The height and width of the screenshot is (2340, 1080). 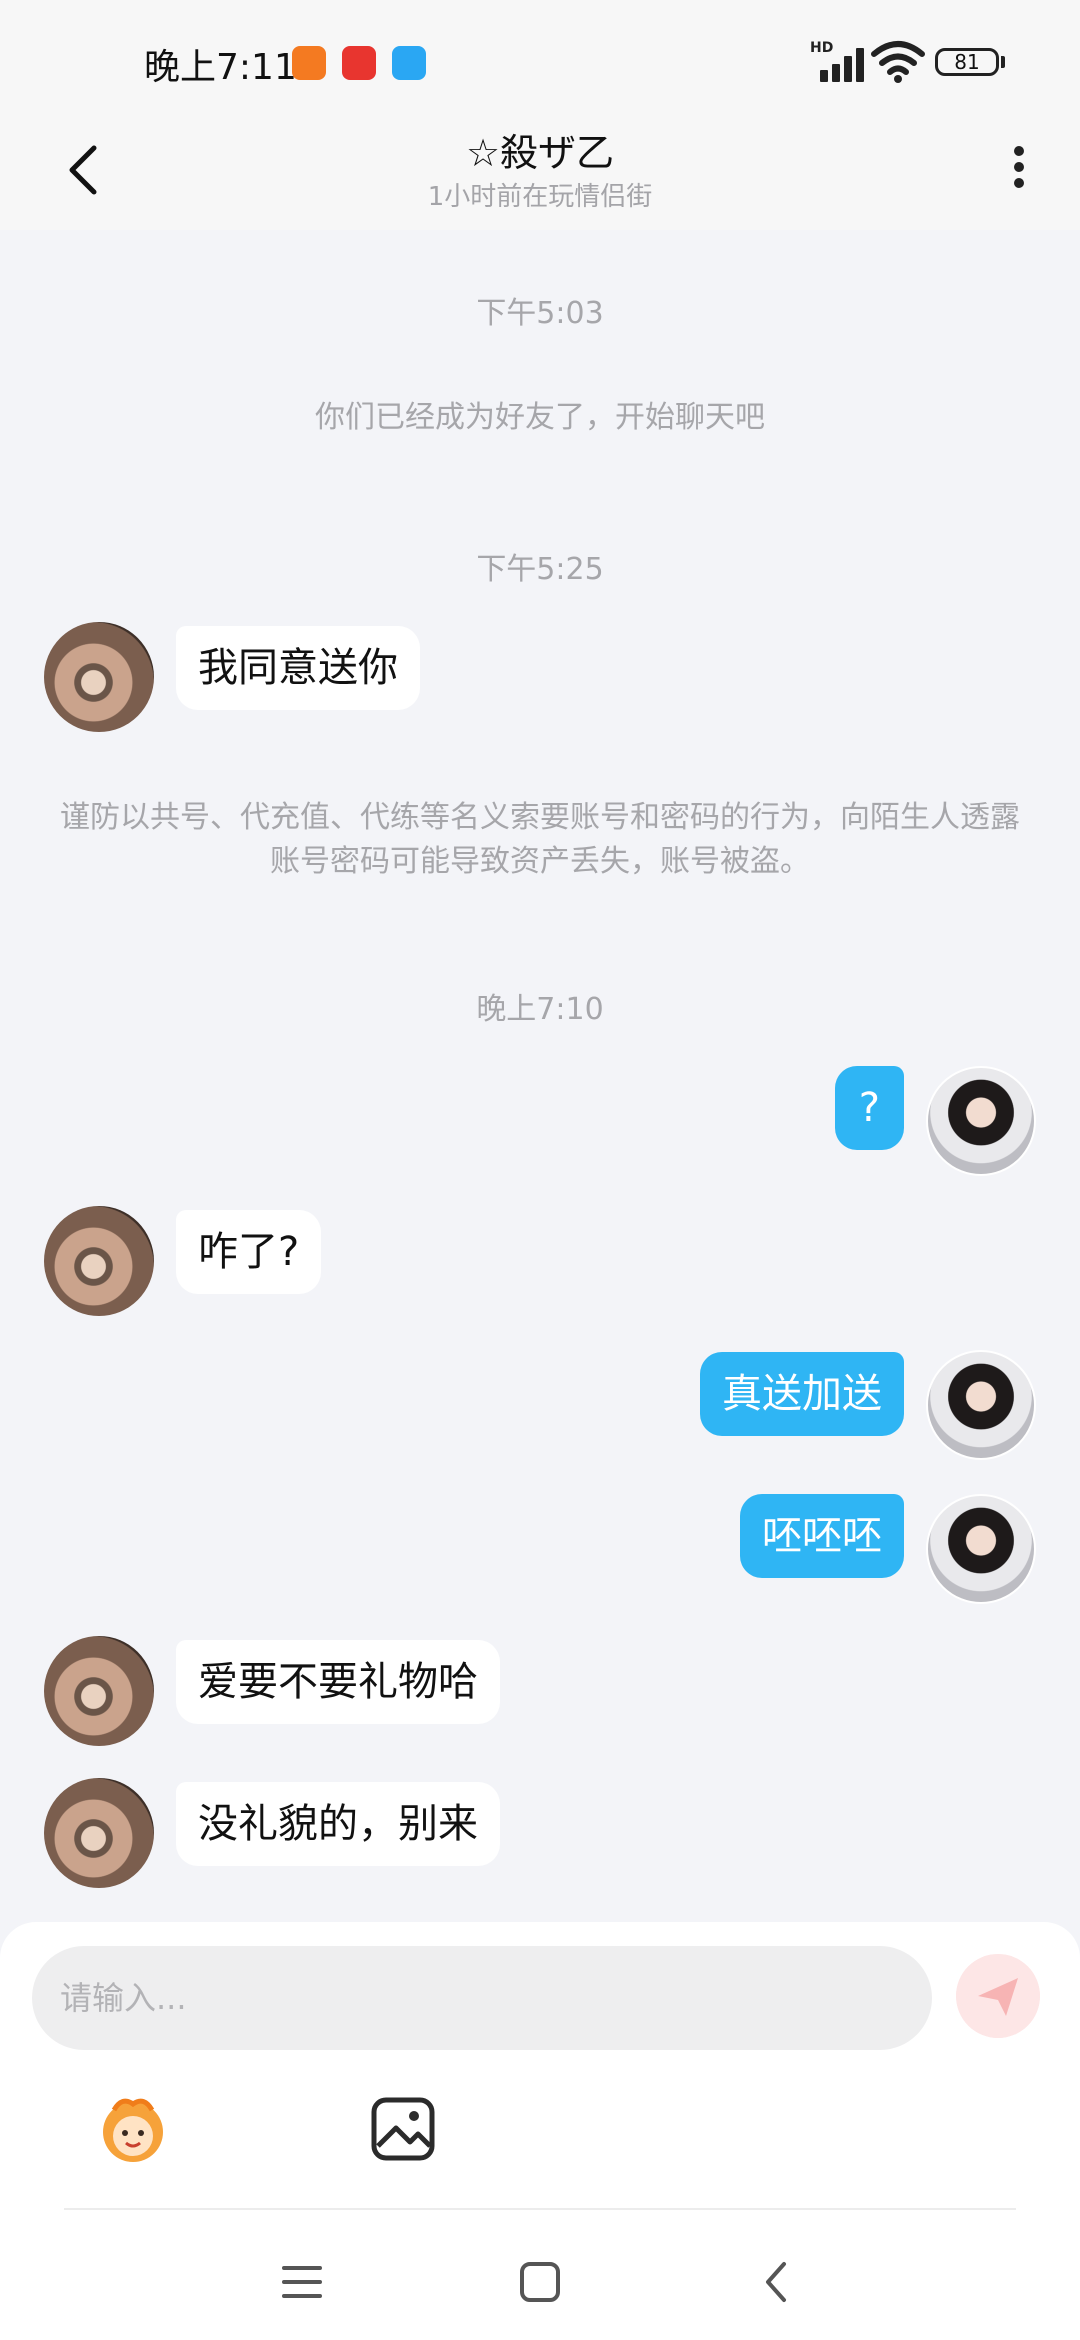 What do you see at coordinates (540, 313) in the screenshot?
I see `timestamp: 下午5:03` at bounding box center [540, 313].